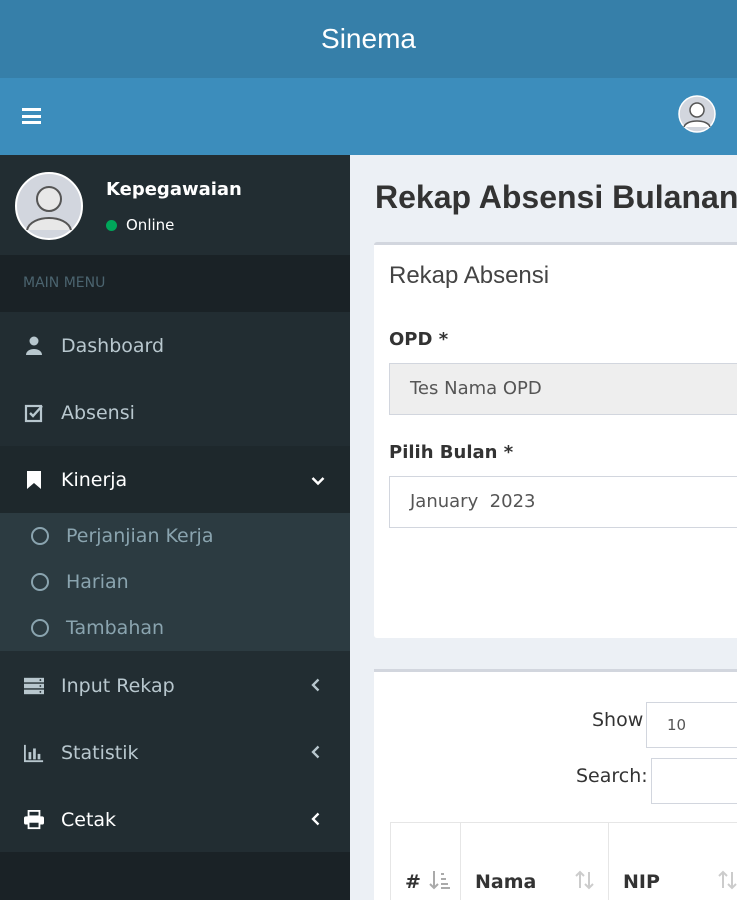  What do you see at coordinates (175, 205) in the screenshot?
I see `user-panel: Kepegawaian Online` at bounding box center [175, 205].